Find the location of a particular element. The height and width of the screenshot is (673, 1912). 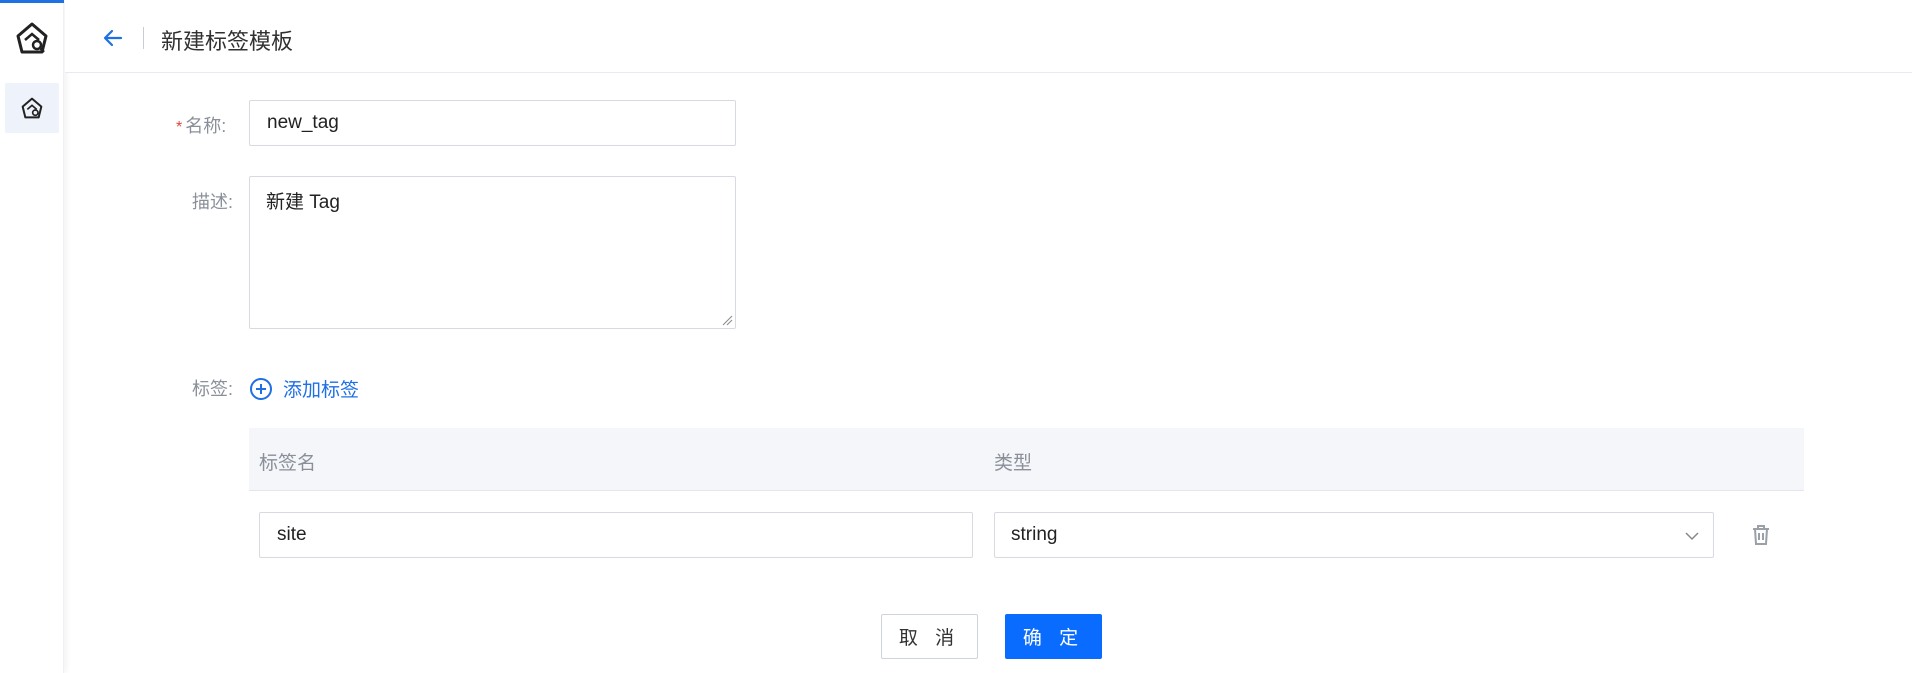

plus-circle-icon is located at coordinates (261, 388).